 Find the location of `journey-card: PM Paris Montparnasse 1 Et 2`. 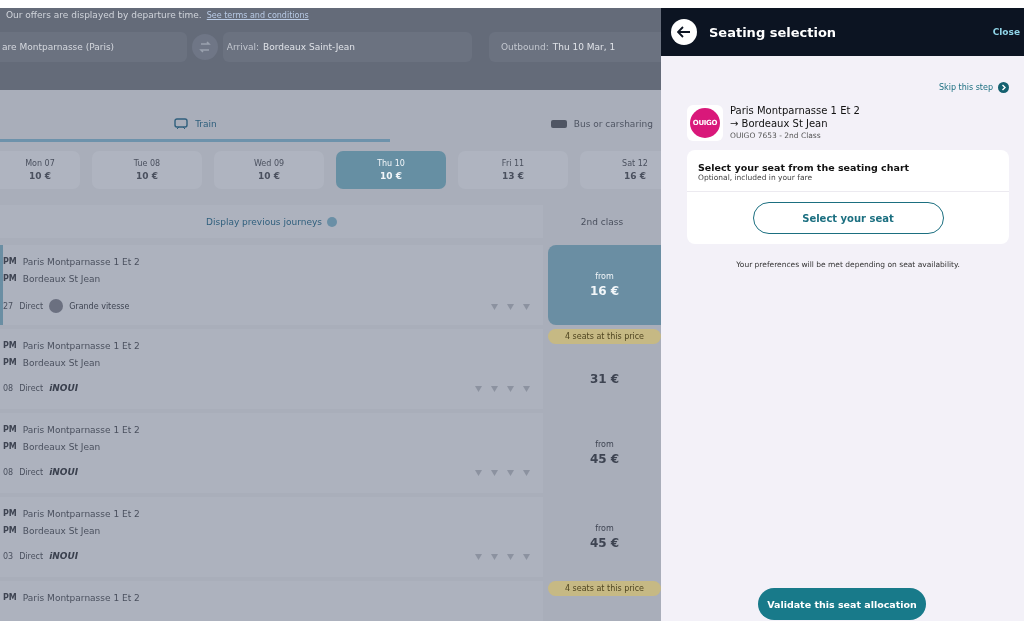

journey-card: PM Paris Montparnasse 1 Et 2 is located at coordinates (271, 601).